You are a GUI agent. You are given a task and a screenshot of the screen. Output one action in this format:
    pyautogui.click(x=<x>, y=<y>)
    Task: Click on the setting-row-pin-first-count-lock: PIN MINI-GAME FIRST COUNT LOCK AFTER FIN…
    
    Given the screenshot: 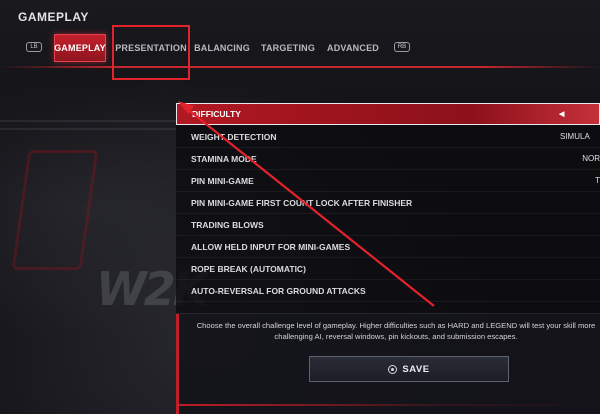 What is the action you would take?
    pyautogui.click(x=388, y=203)
    